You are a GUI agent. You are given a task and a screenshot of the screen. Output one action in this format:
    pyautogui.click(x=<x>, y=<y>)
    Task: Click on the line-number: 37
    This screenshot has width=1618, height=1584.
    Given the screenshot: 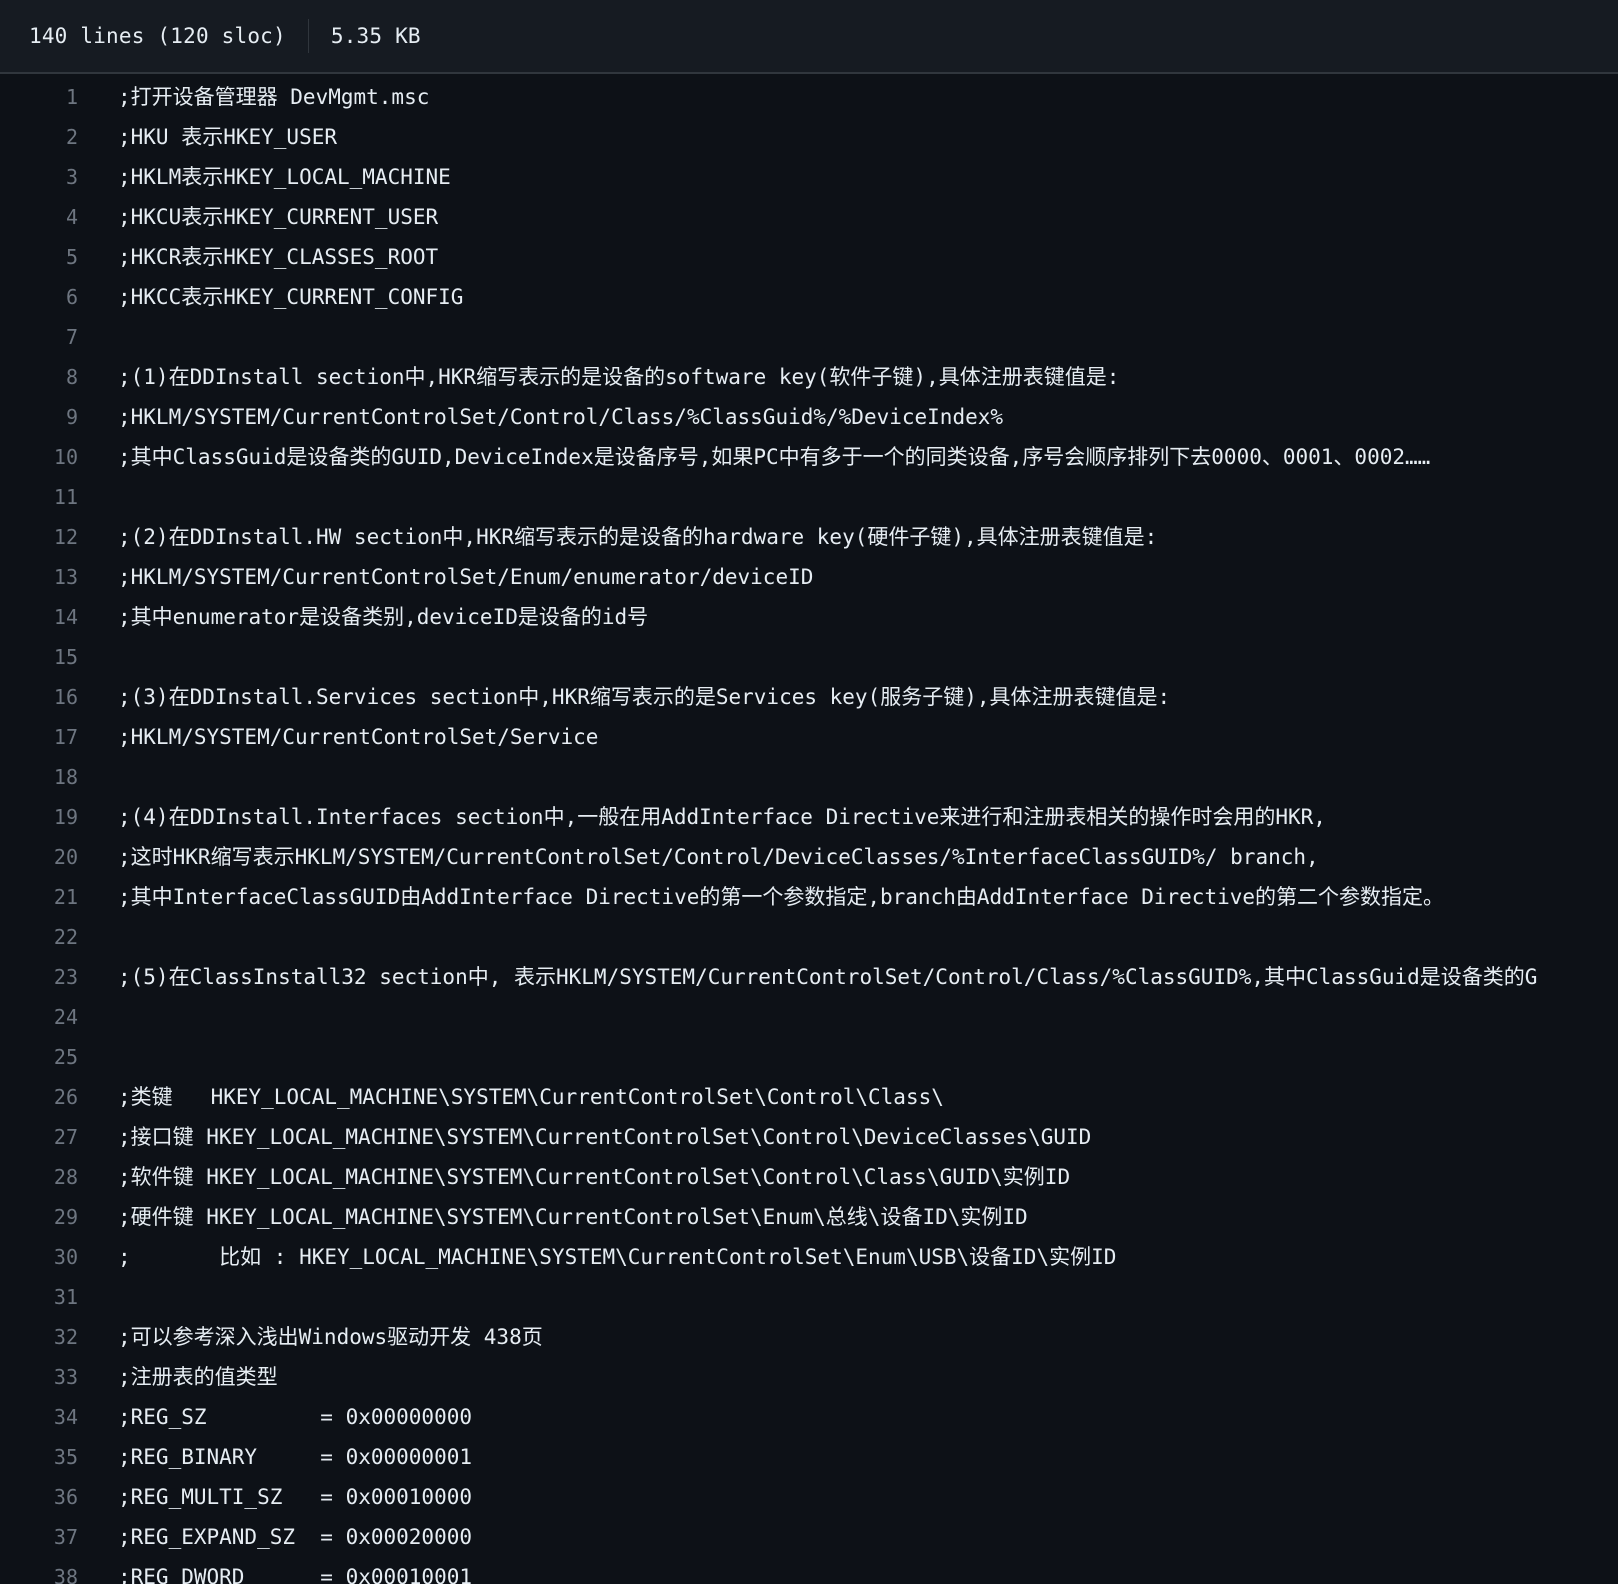 What is the action you would take?
    pyautogui.click(x=39, y=1537)
    